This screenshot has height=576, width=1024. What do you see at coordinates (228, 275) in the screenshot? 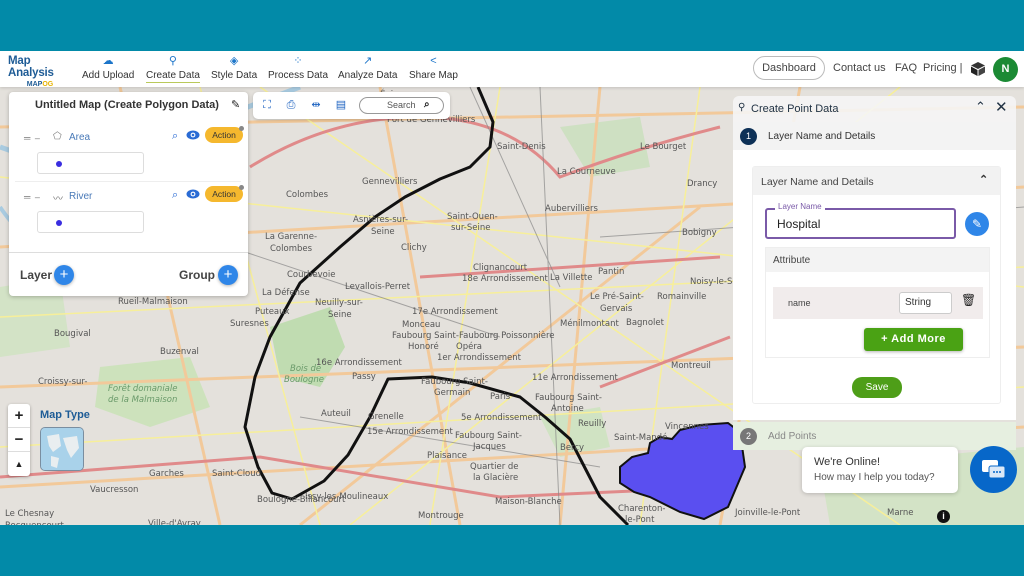
I see `add-group-button: +` at bounding box center [228, 275].